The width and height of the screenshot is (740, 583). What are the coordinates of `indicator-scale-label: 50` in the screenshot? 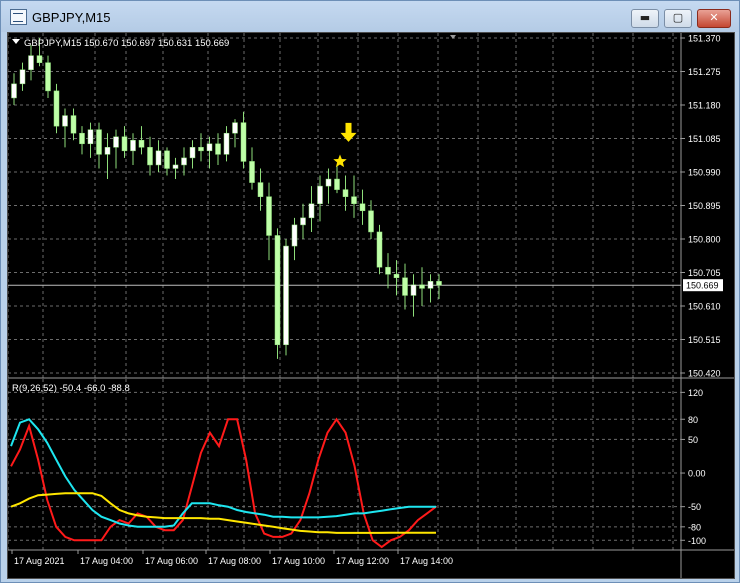 It's located at (693, 440).